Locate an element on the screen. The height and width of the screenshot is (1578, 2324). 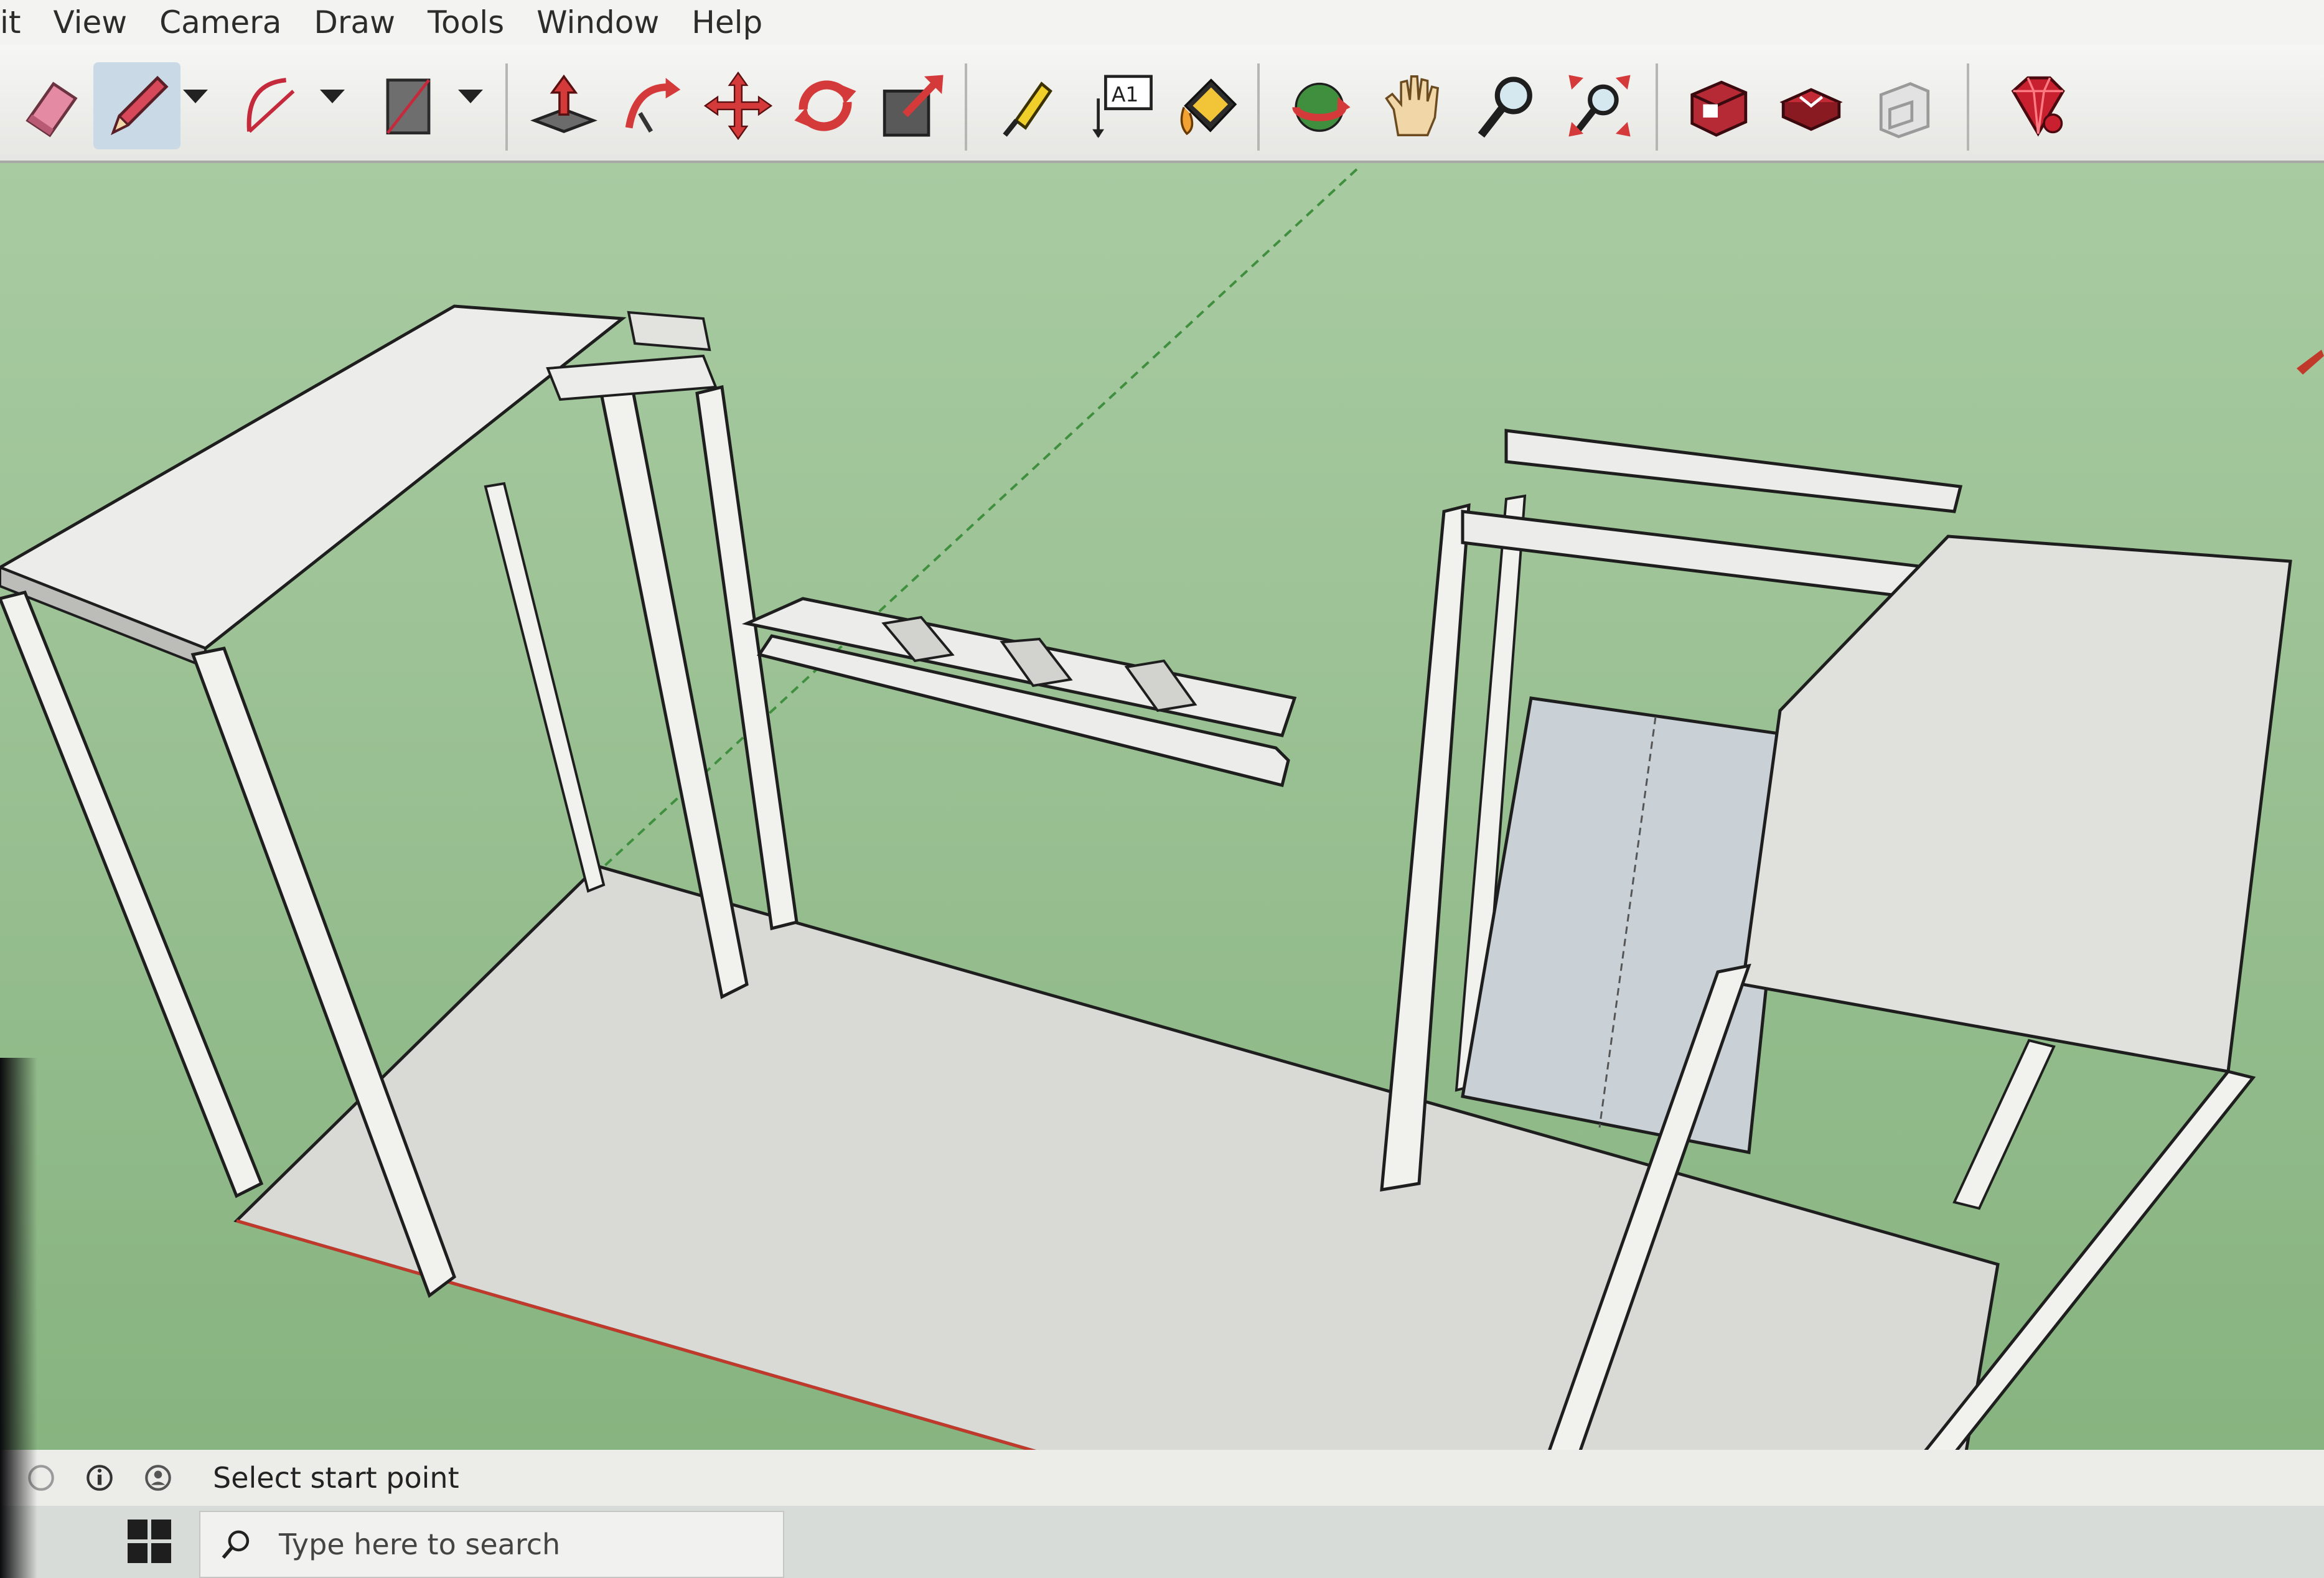
paint-bucket-icon is located at coordinates (1208, 107).